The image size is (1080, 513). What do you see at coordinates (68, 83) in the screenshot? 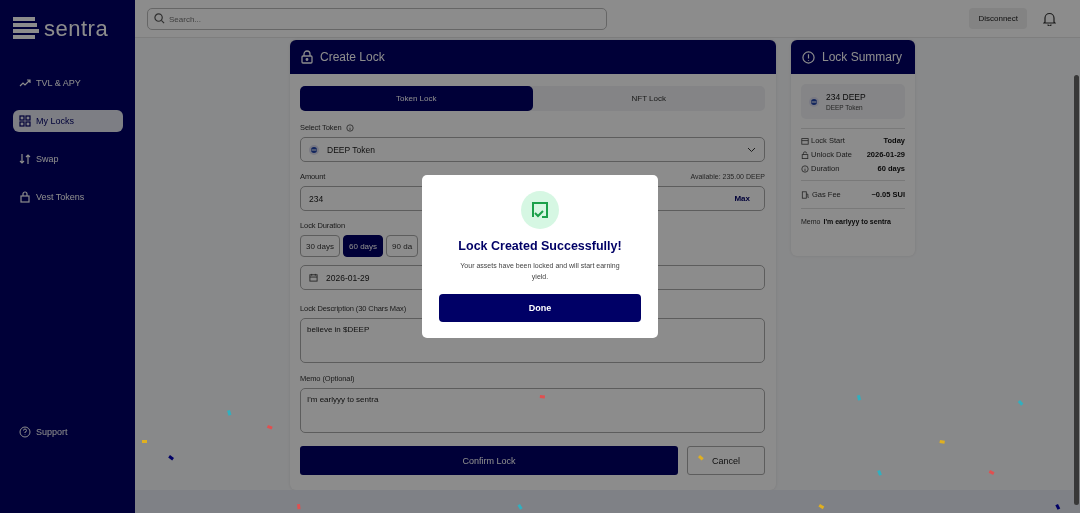
I see `sidebar-item: TVL & APY` at bounding box center [68, 83].